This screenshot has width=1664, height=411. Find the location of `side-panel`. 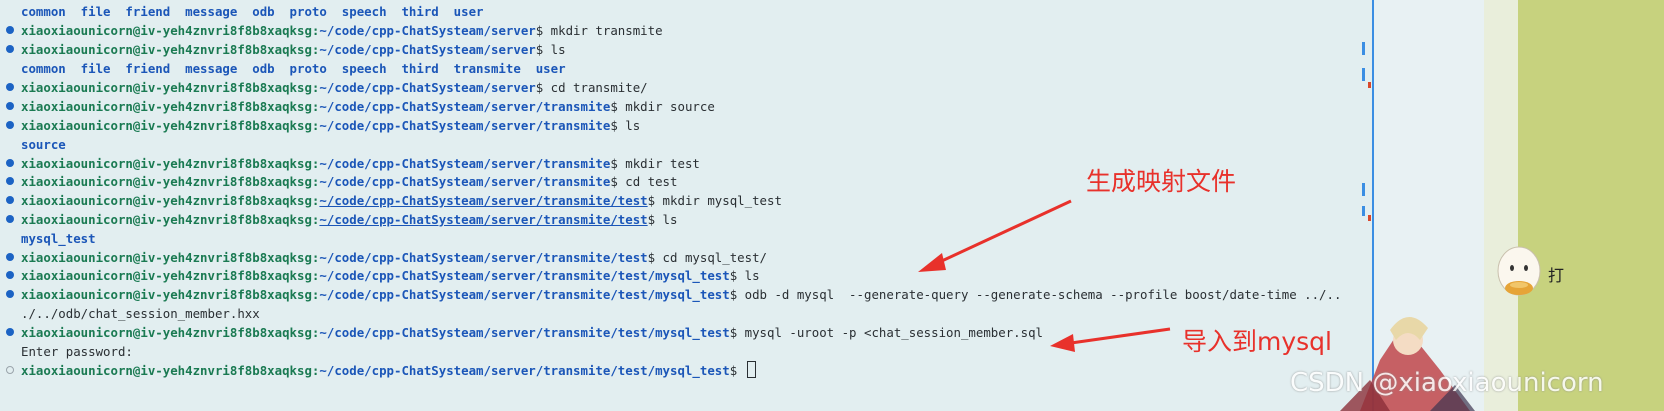

side-panel is located at coordinates (1574, 205).